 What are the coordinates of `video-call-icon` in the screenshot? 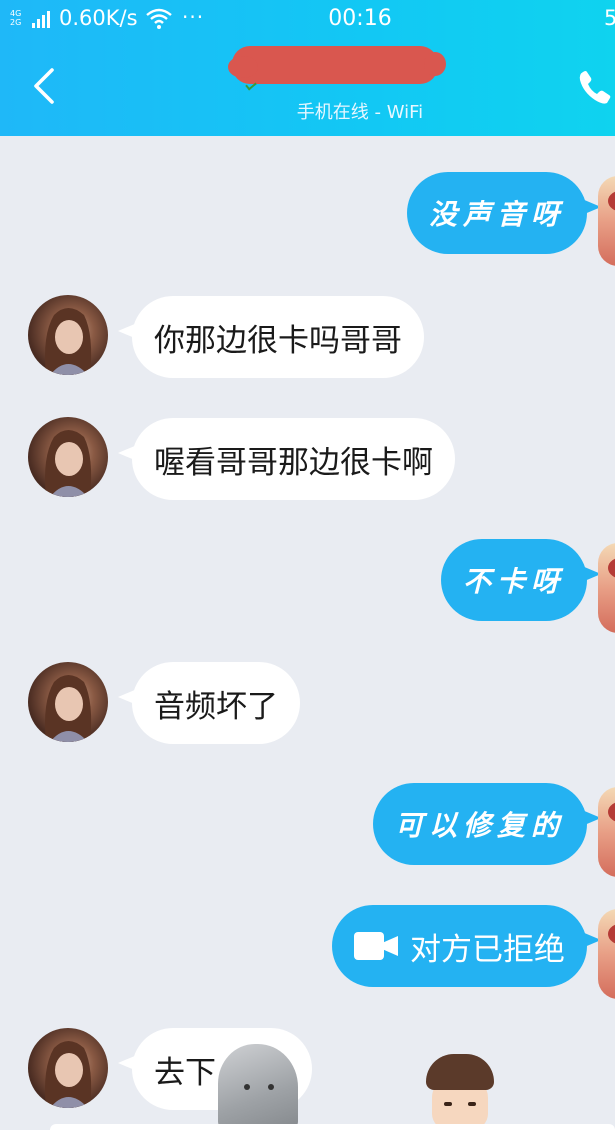 It's located at (376, 946).